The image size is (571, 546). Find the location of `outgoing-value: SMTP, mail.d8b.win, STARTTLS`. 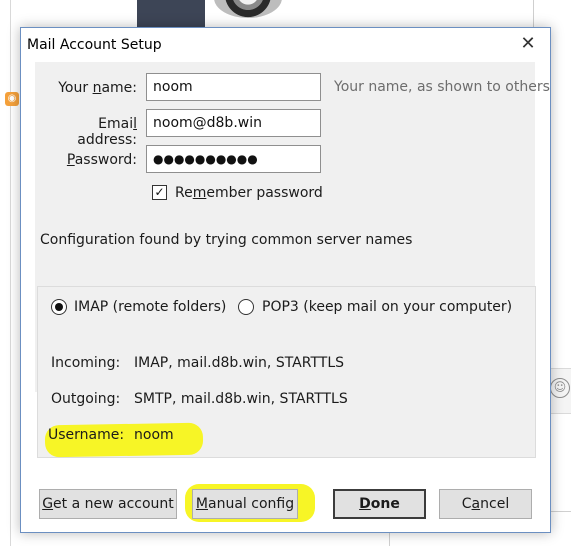

outgoing-value: SMTP, mail.d8b.win, STARTTLS is located at coordinates (241, 399).